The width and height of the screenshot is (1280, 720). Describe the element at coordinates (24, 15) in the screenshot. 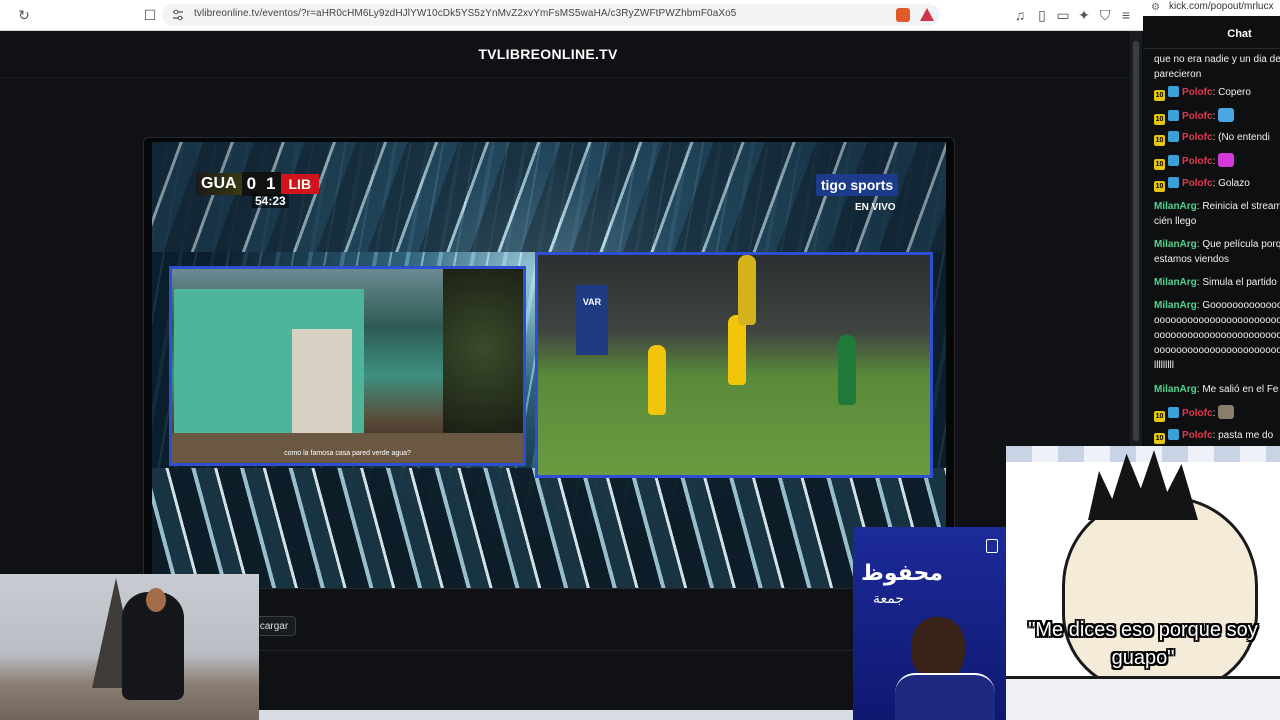

I see `refresh-icon: ↻` at that location.